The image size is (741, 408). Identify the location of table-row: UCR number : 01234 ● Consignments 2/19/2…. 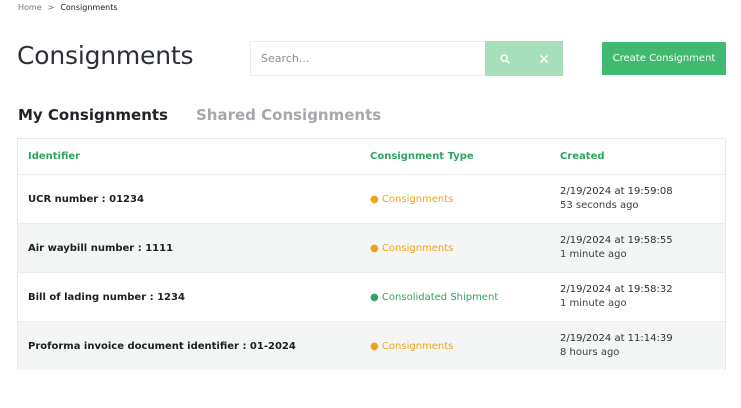
(371, 199).